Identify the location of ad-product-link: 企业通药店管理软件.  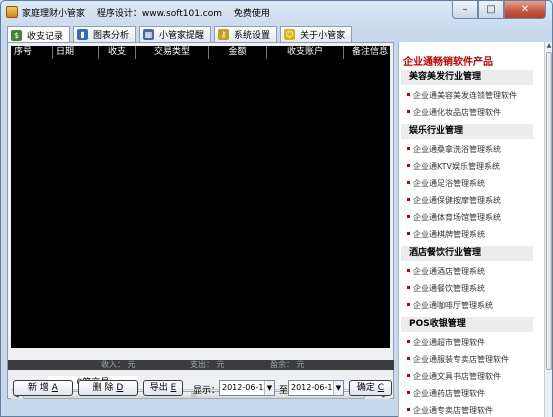
(446, 393).